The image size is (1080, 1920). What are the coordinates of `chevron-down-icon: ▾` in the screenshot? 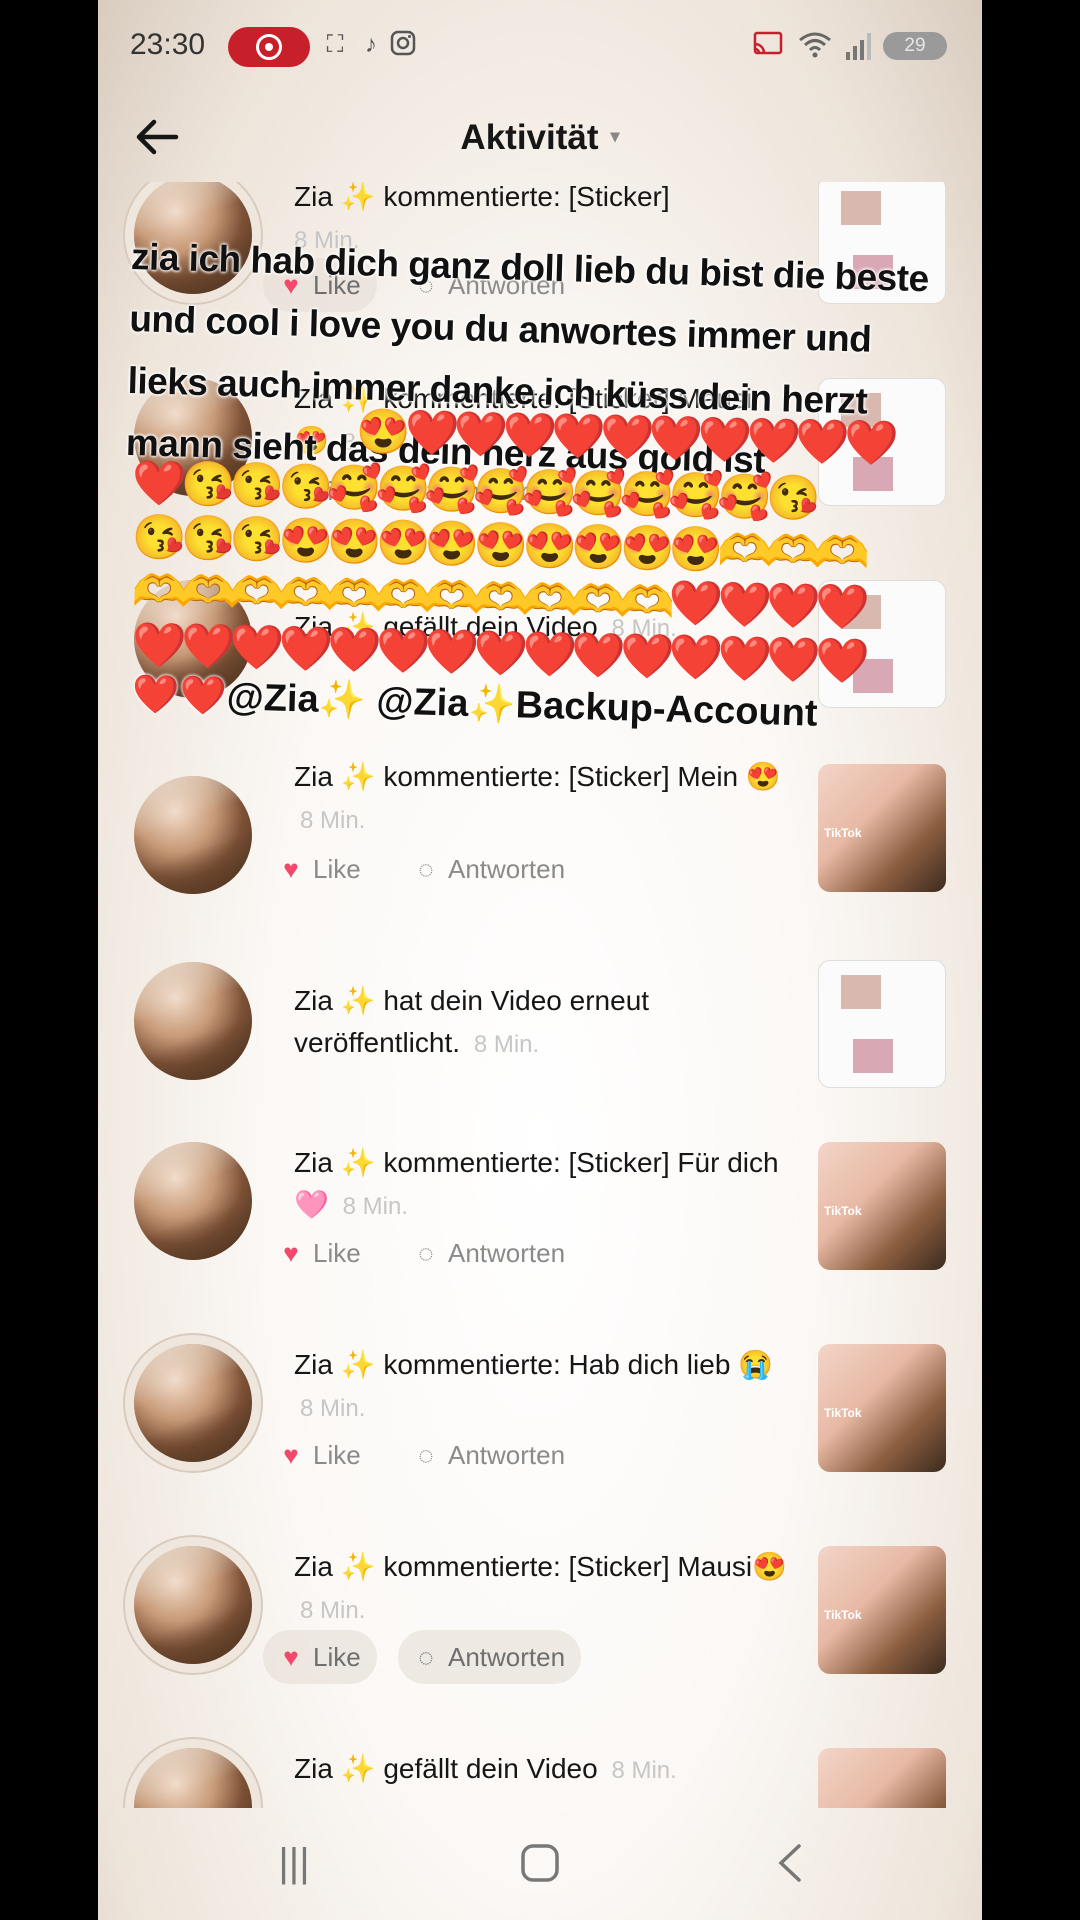 It's located at (615, 136).